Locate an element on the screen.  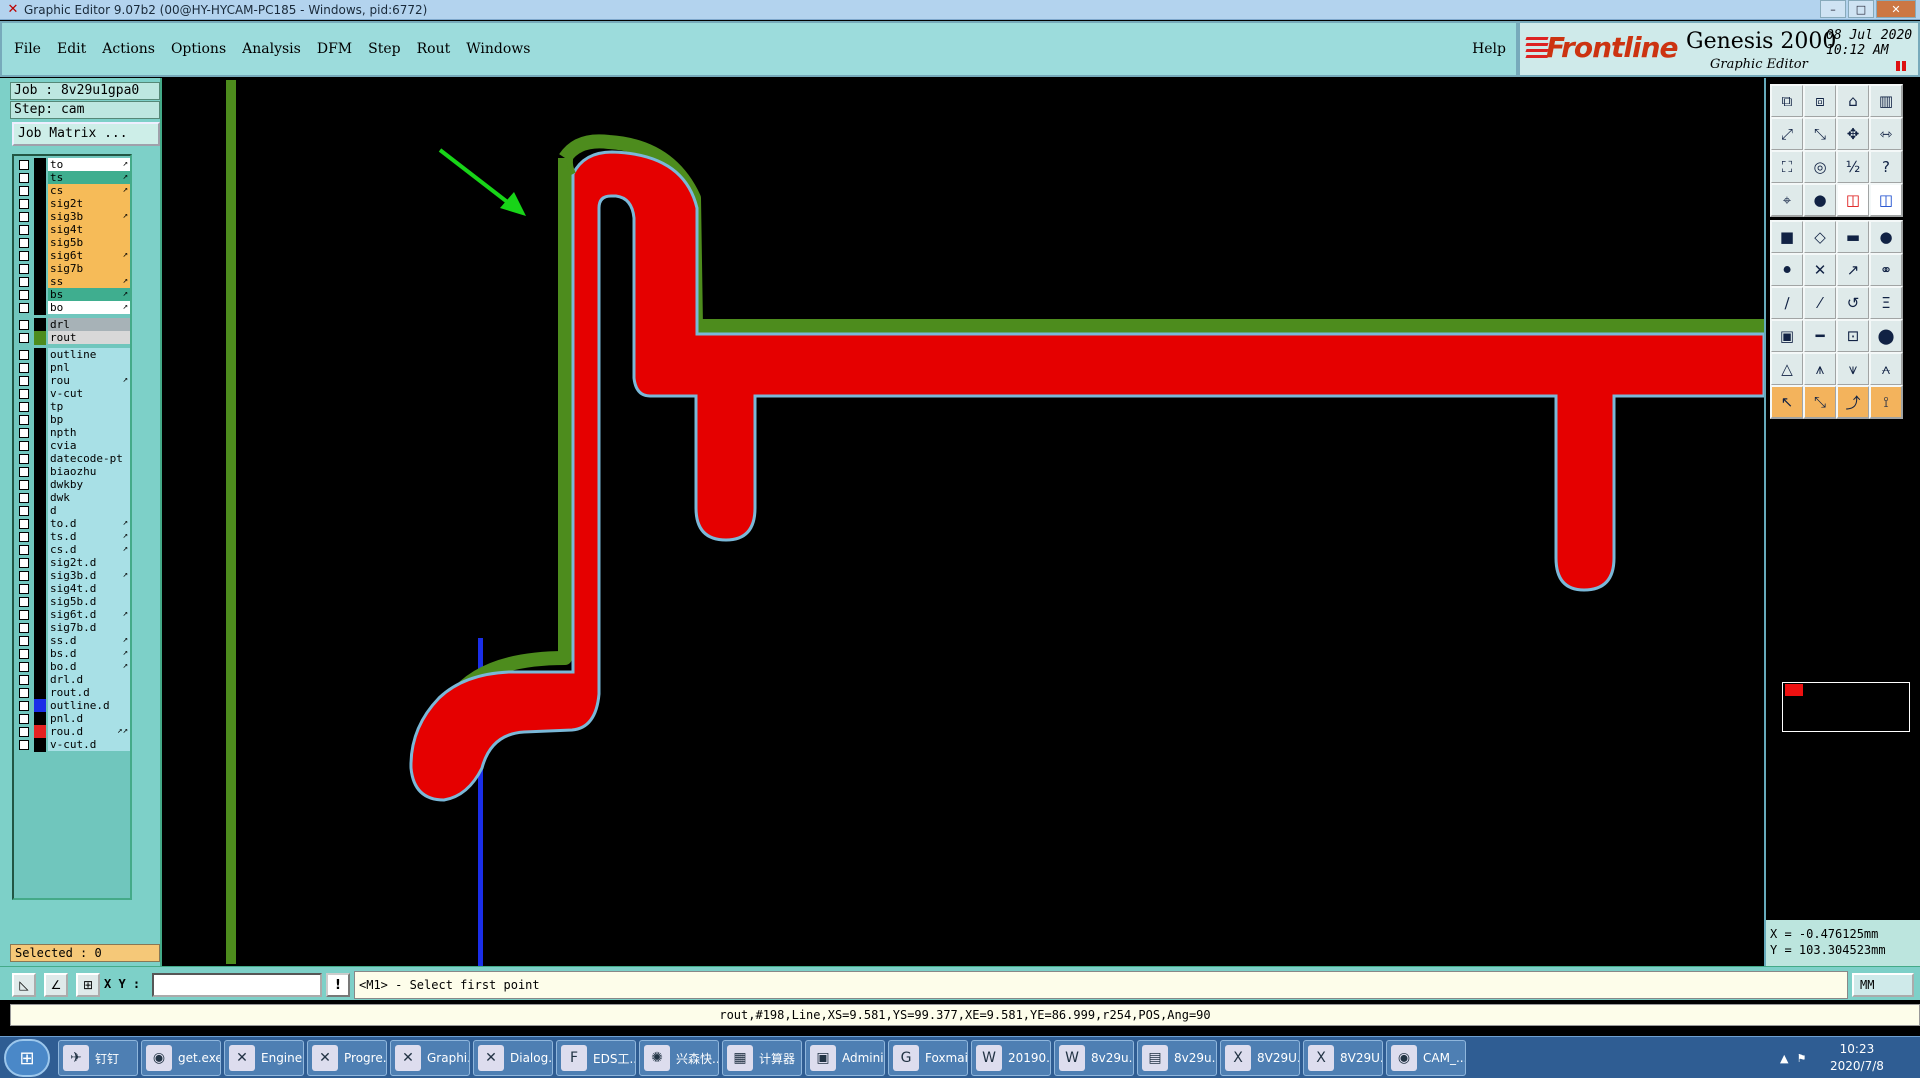
layer-name: ss.d ↗ is located at coordinates (89, 640).